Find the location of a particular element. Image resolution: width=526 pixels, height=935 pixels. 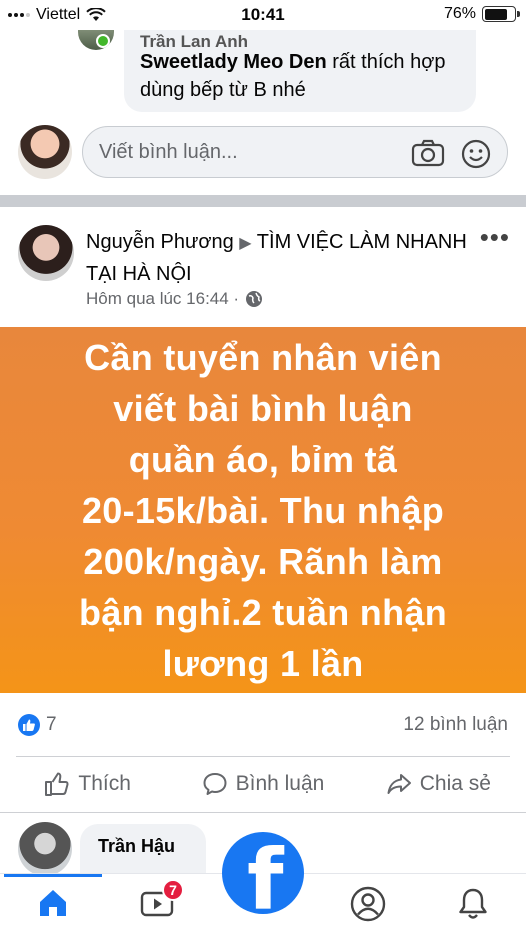

share-button: Chia sẻ is located at coordinates (438, 784).